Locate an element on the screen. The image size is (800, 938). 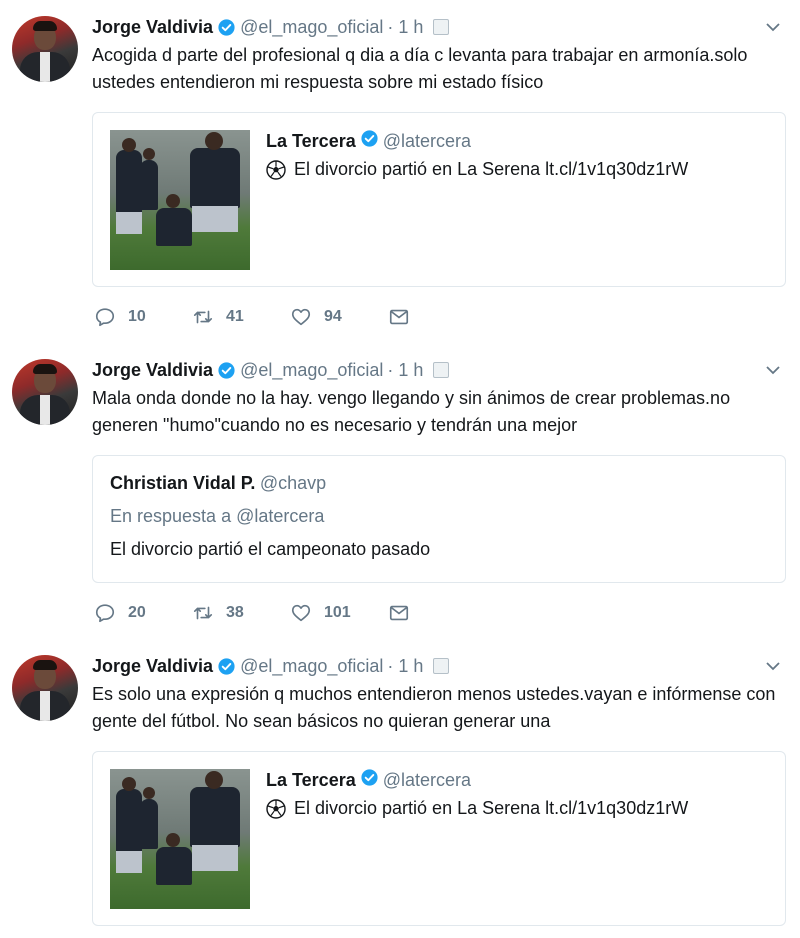
like-button: 94 is located at coordinates (324, 317).